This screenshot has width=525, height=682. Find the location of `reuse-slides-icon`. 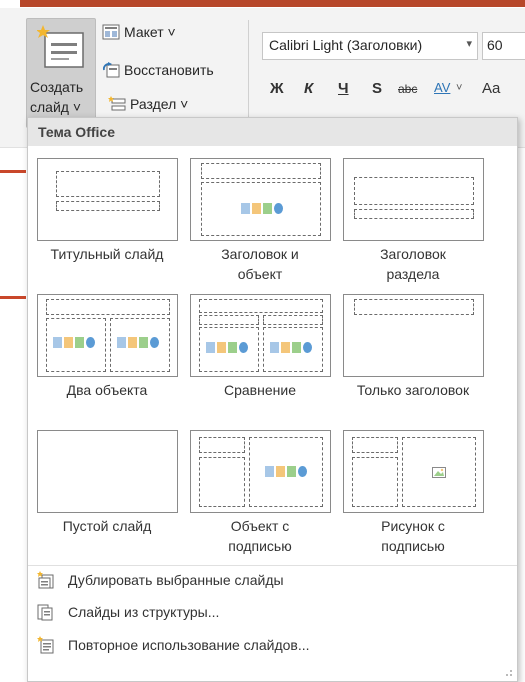

reuse-slides-icon is located at coordinates (45, 645).